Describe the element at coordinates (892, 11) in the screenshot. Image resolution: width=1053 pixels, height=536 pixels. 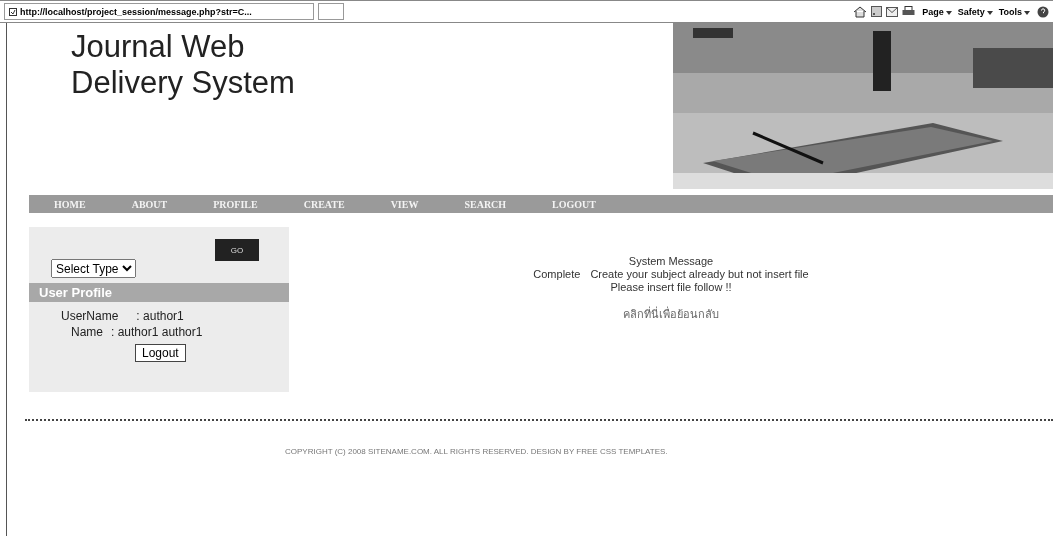
I see `mail-icon` at that location.